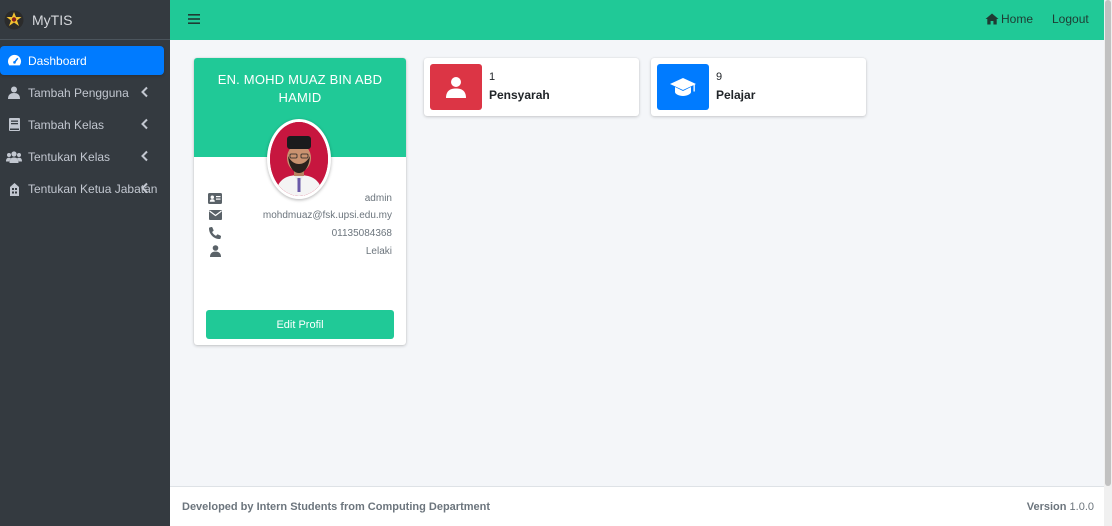  I want to click on users-icon, so click(14, 157).